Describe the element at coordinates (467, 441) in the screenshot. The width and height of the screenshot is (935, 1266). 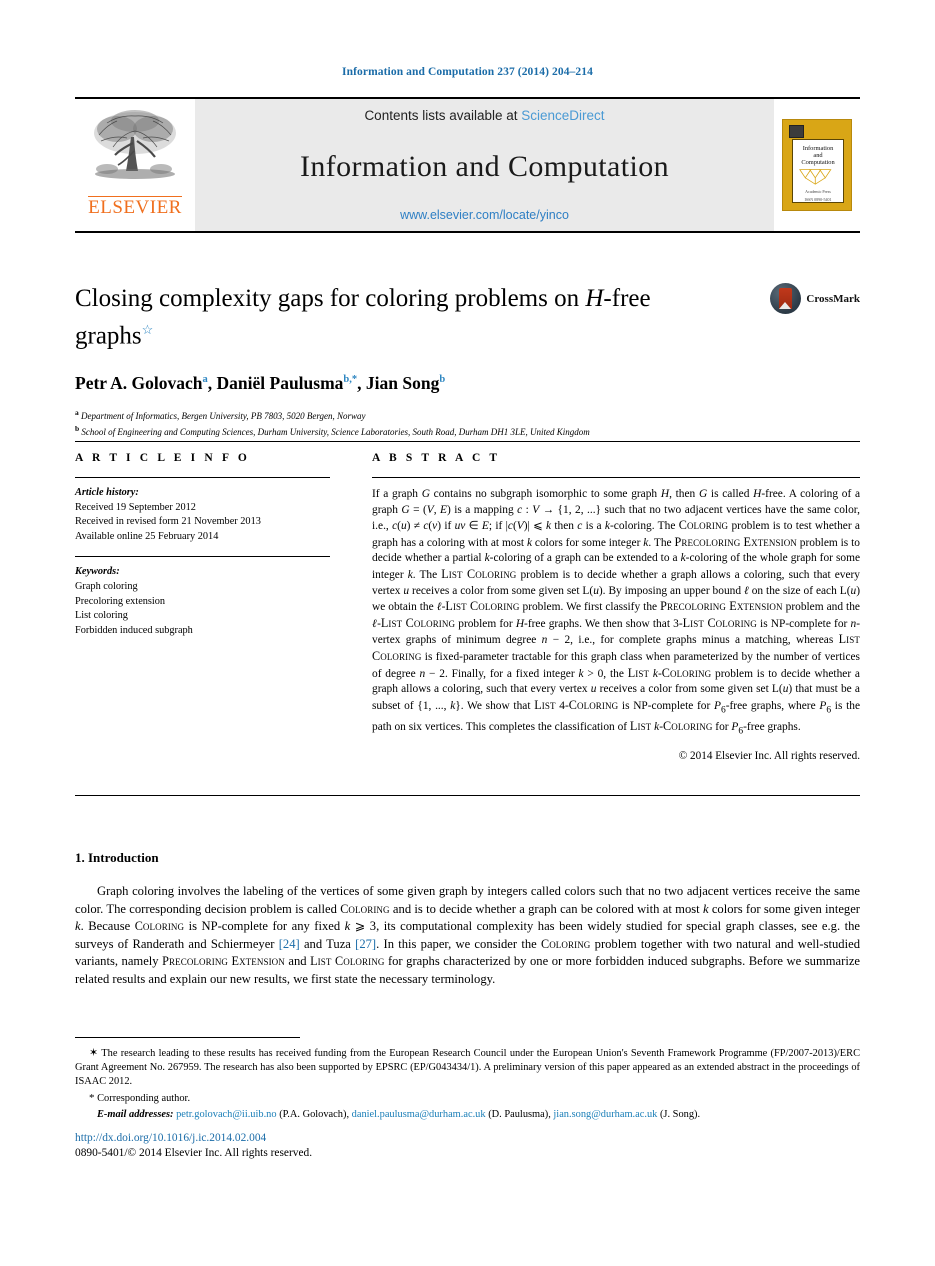
I see `divider-above-abstract` at that location.